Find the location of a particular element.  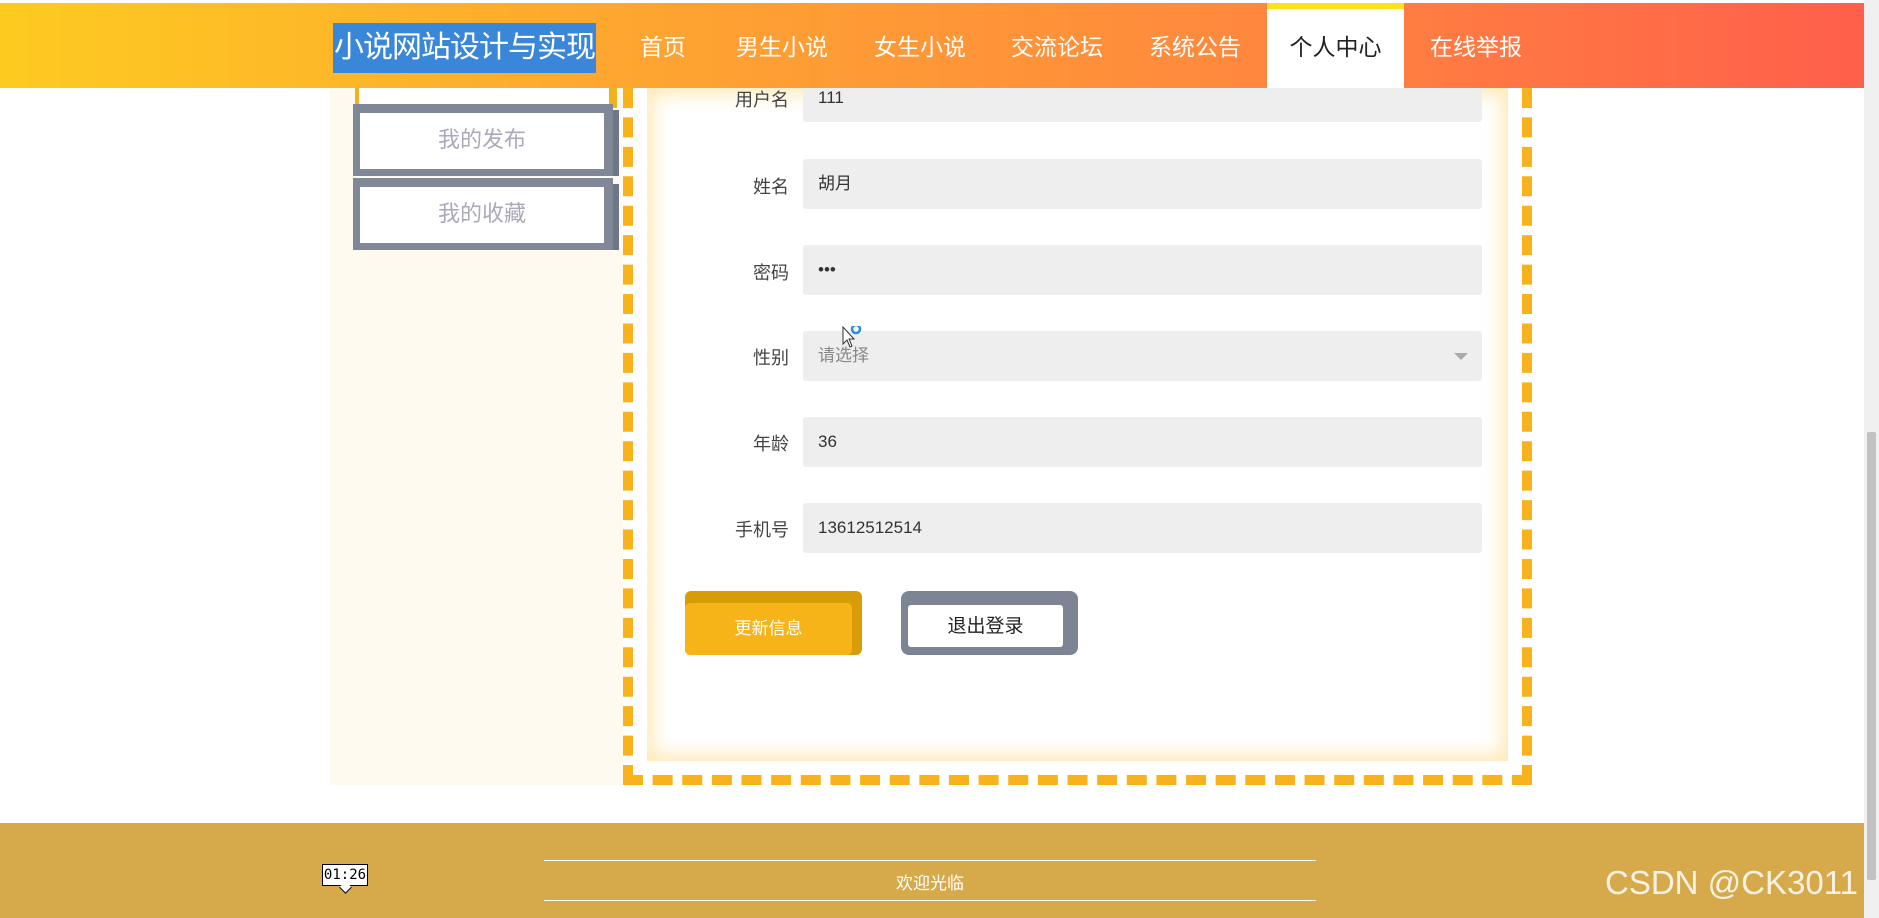

logout-label: 退出登录 is located at coordinates (985, 626).